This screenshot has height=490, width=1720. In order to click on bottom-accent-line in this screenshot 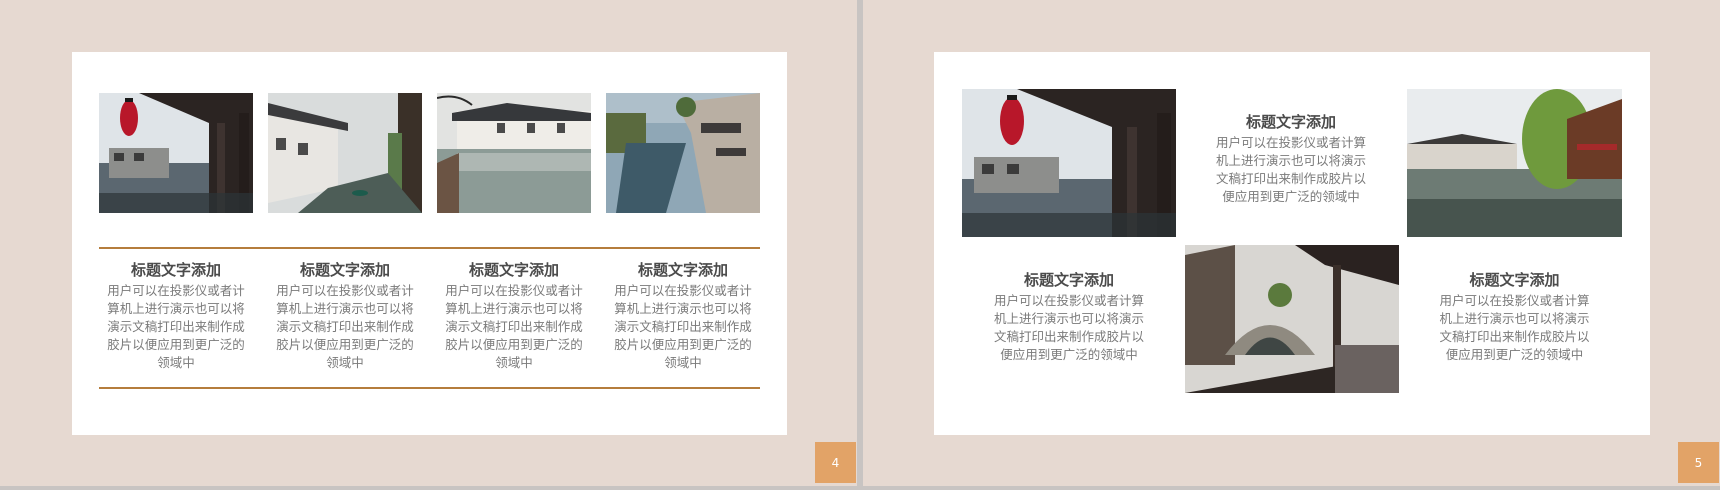, I will do `click(429, 388)`.